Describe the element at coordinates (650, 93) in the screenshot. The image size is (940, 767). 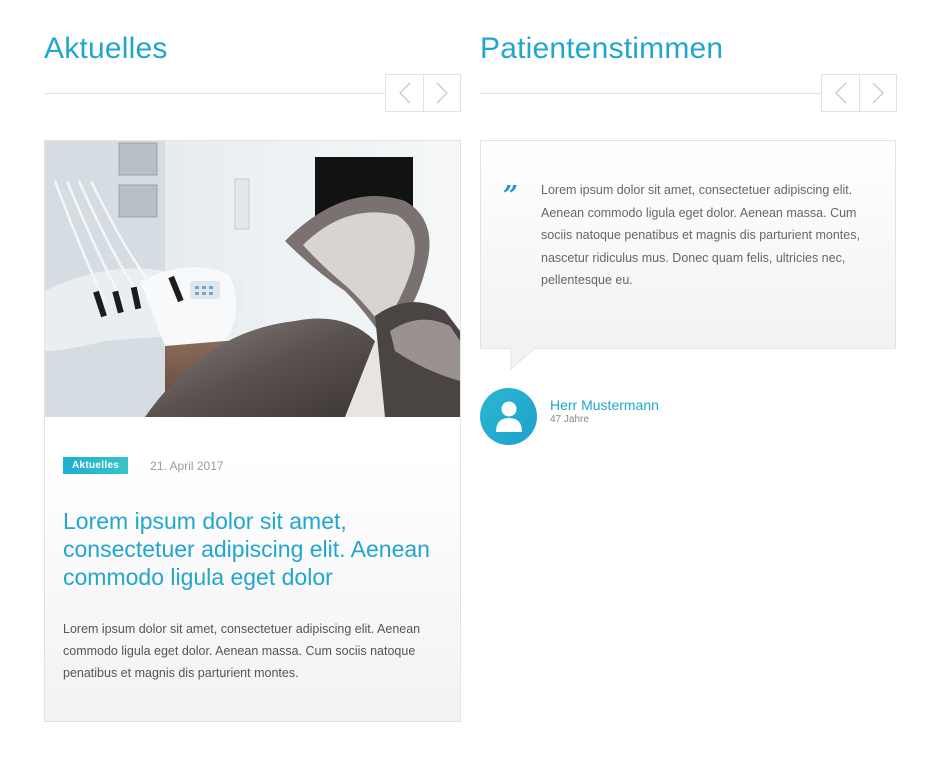
I see `testimonials-title-divider` at that location.